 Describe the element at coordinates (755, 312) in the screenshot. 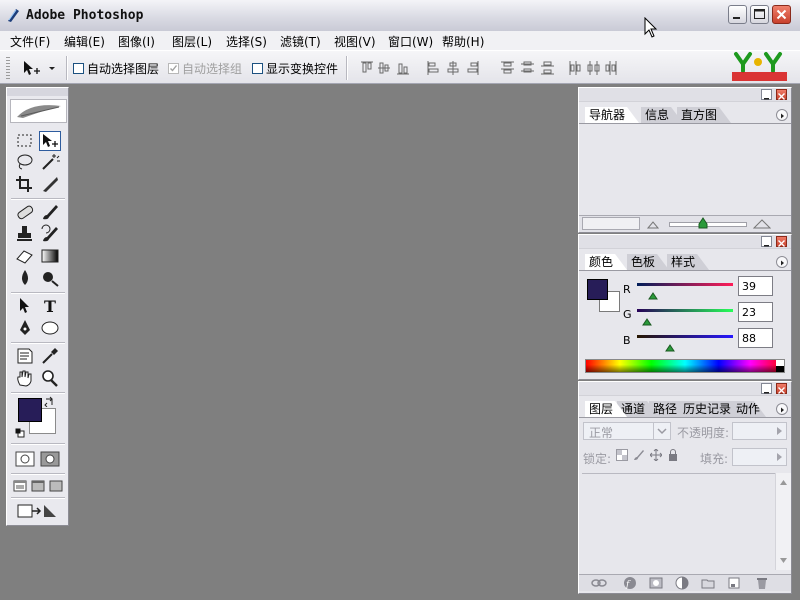

I see `green-value-input: 23` at that location.